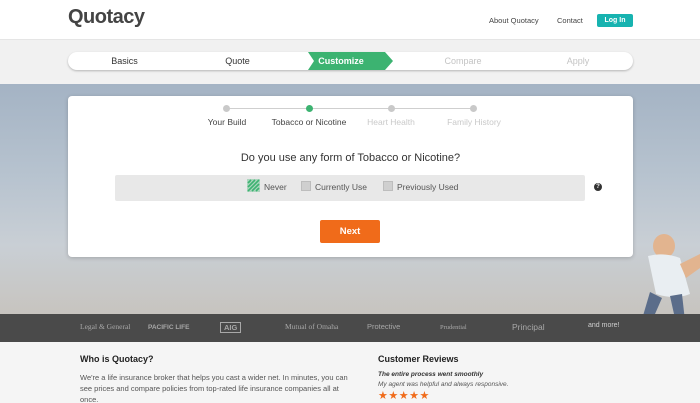 The height and width of the screenshot is (403, 700). What do you see at coordinates (268, 108) in the screenshot?
I see `progress-line` at bounding box center [268, 108].